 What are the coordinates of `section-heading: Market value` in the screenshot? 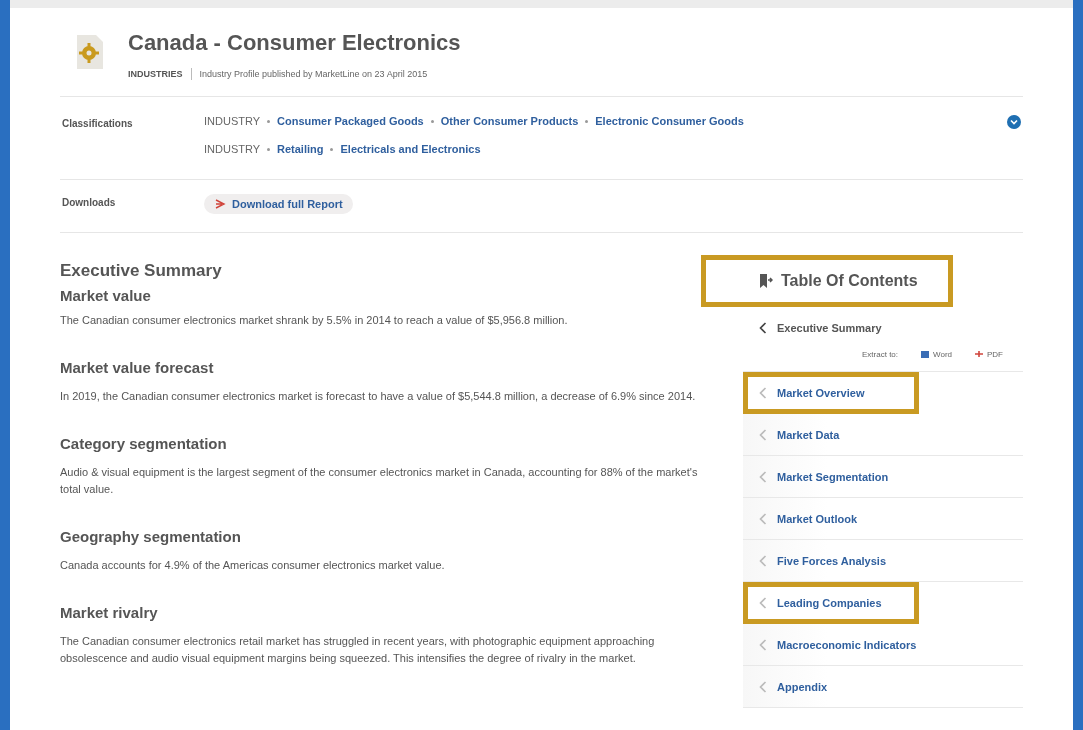 It's located at (106, 295).